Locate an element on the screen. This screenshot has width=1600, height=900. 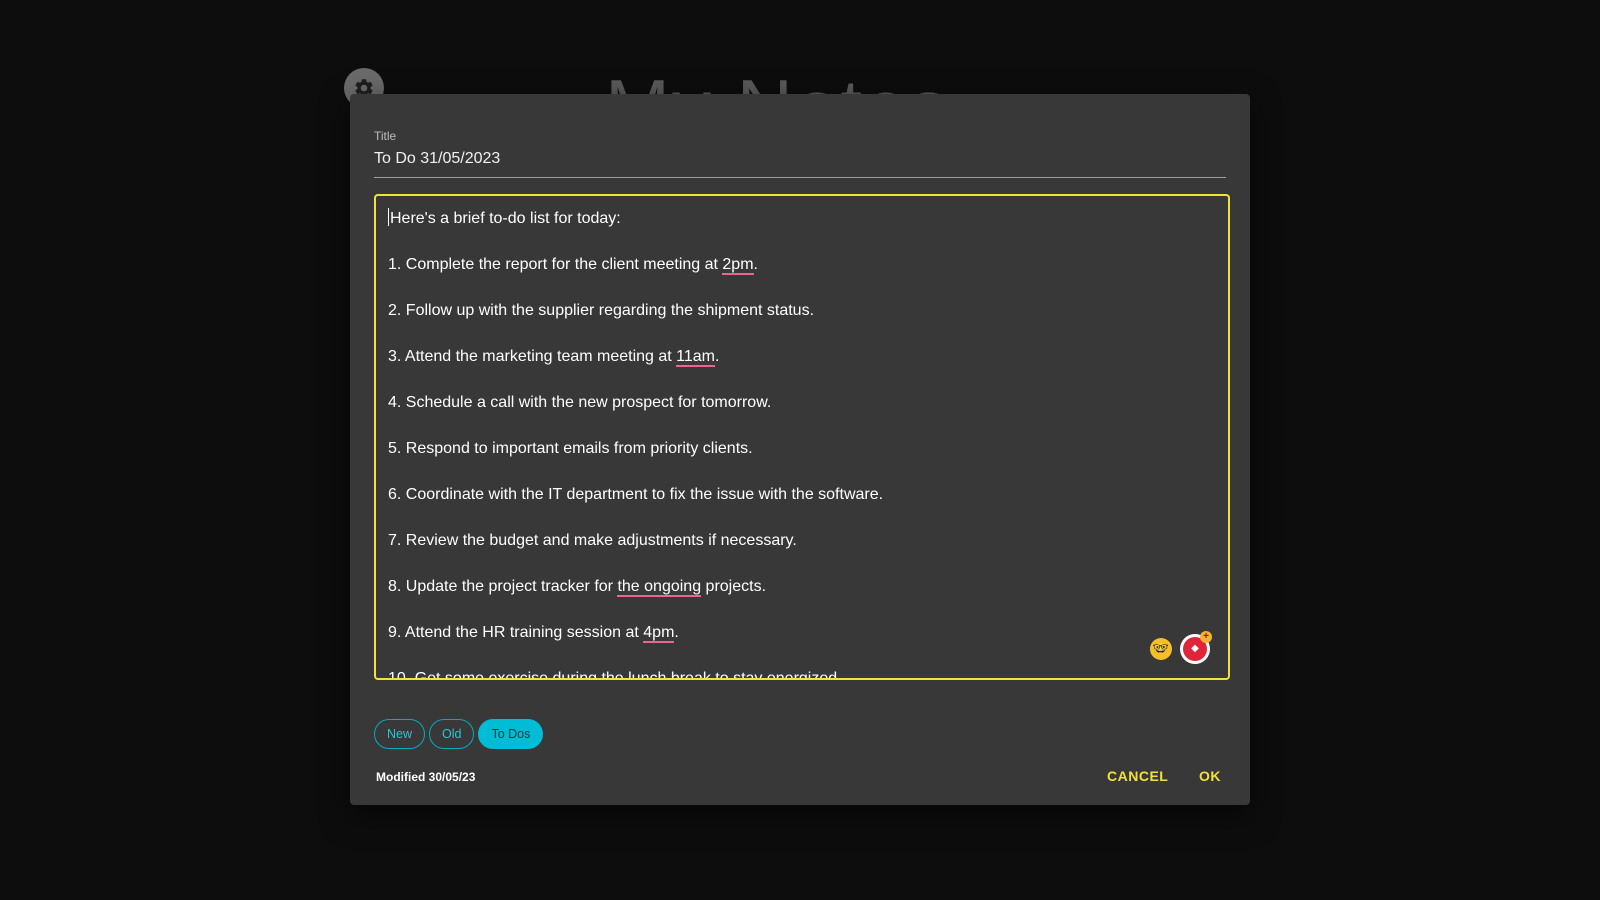
spellcheck-flagged-word: 4pm is located at coordinates (659, 633).